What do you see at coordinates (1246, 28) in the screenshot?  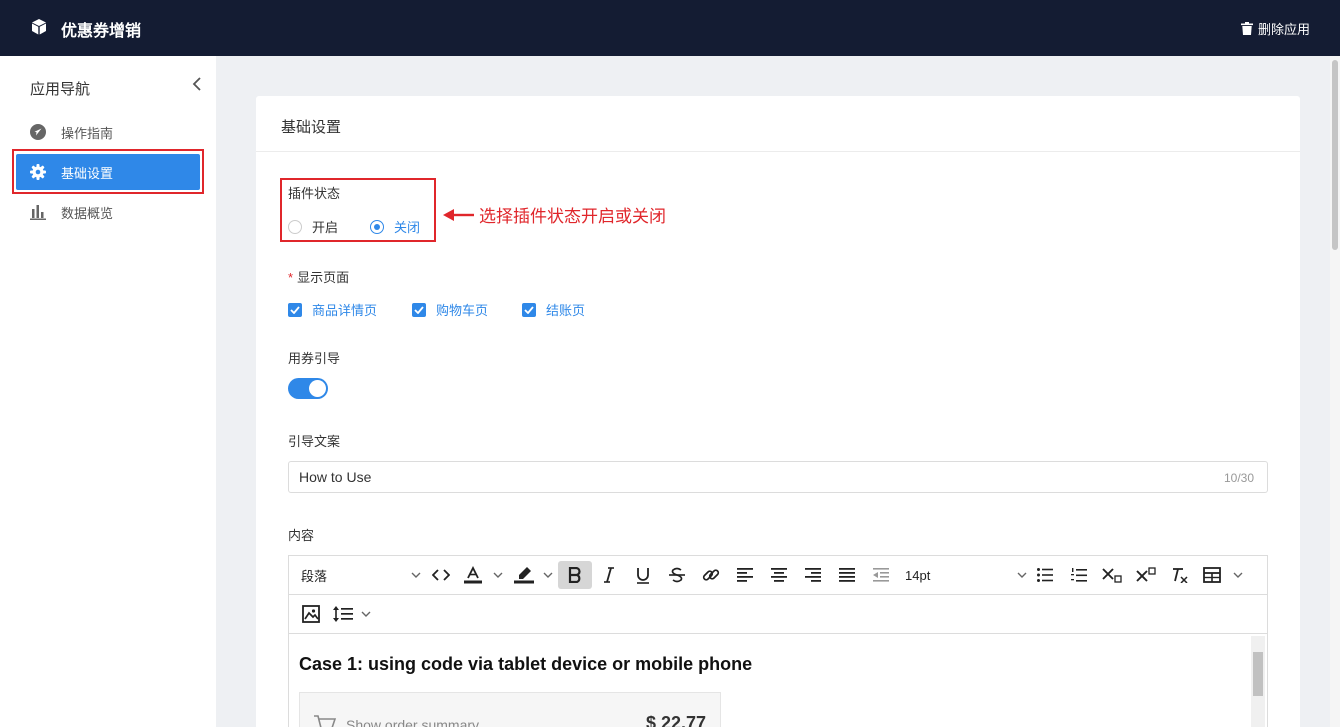 I see `trash-icon` at bounding box center [1246, 28].